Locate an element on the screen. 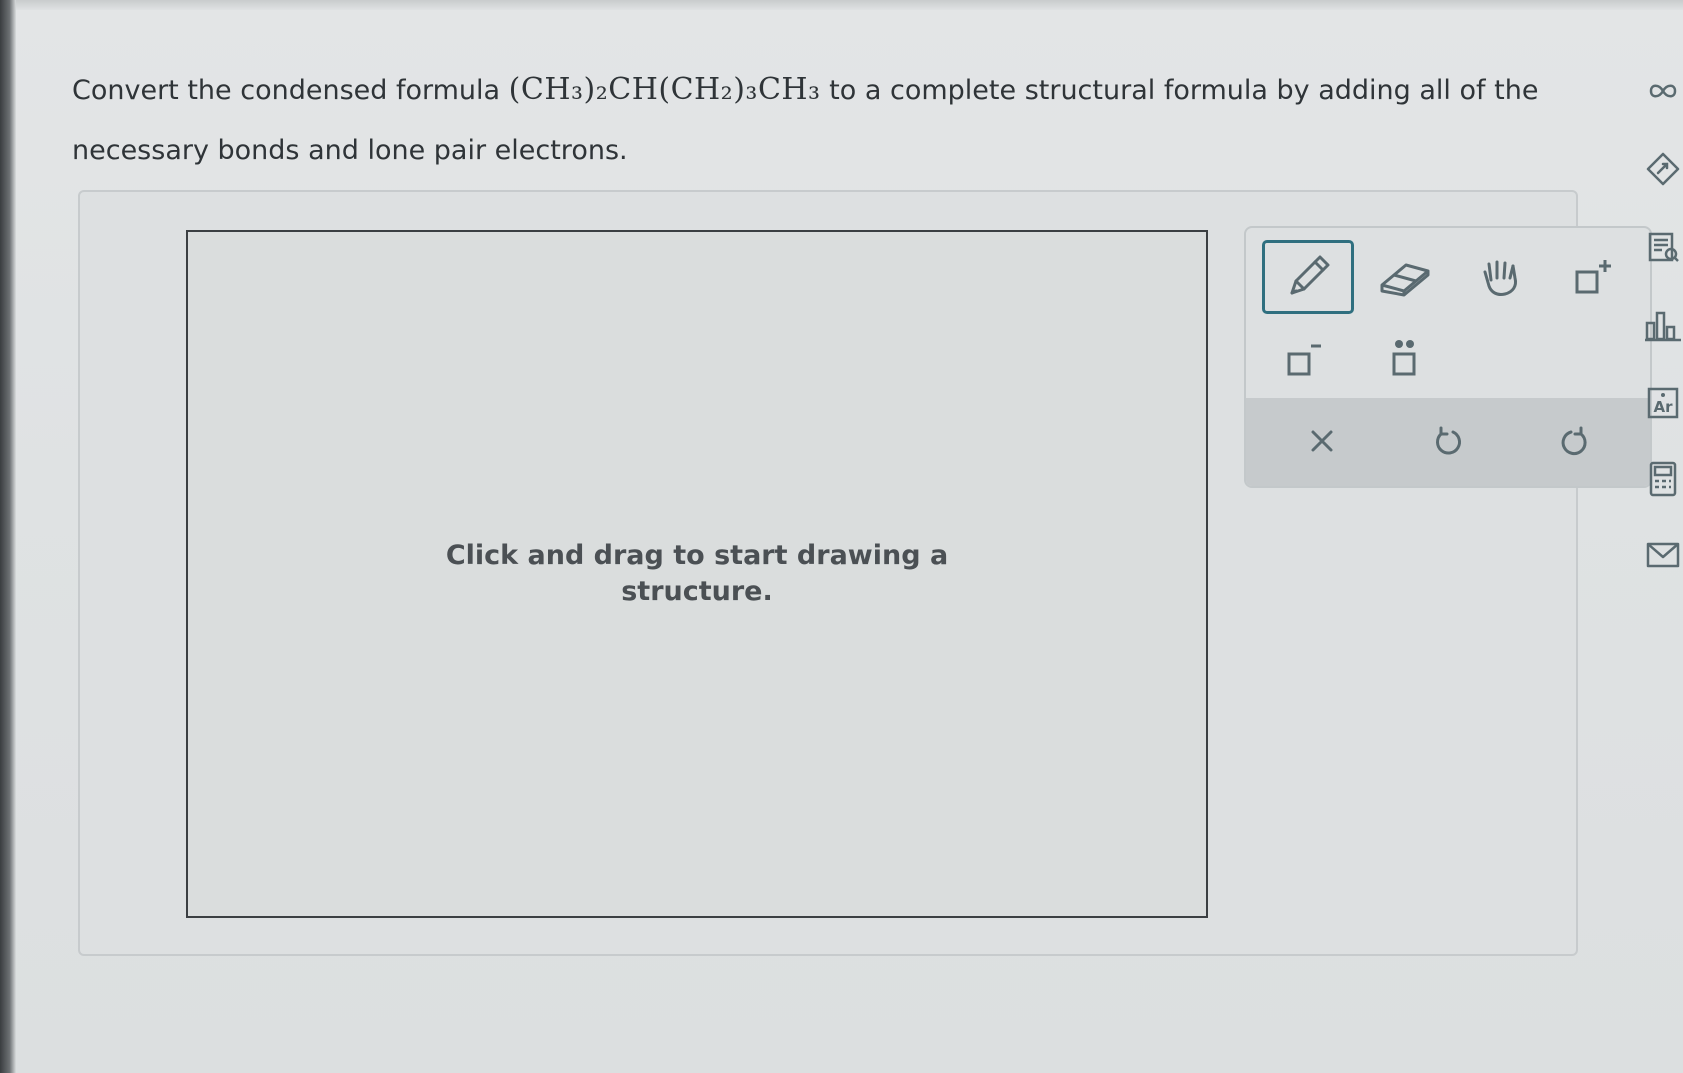 This screenshot has height=1073, width=1683. condensed-formula: (CH₃)₂CH(CH₂)₃CH₃ is located at coordinates (664, 89).